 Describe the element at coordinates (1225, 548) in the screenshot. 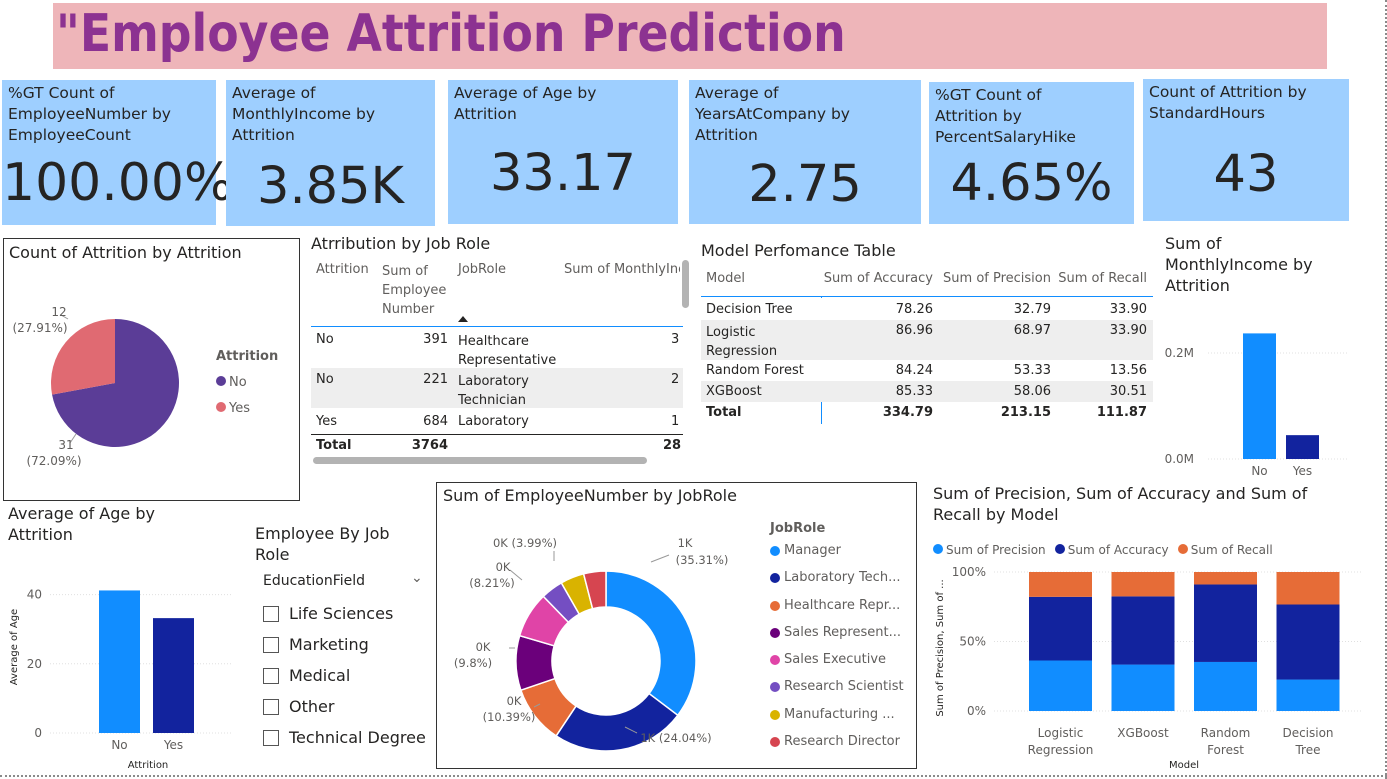

I see `legend-item-recall: Sum of Recall` at that location.